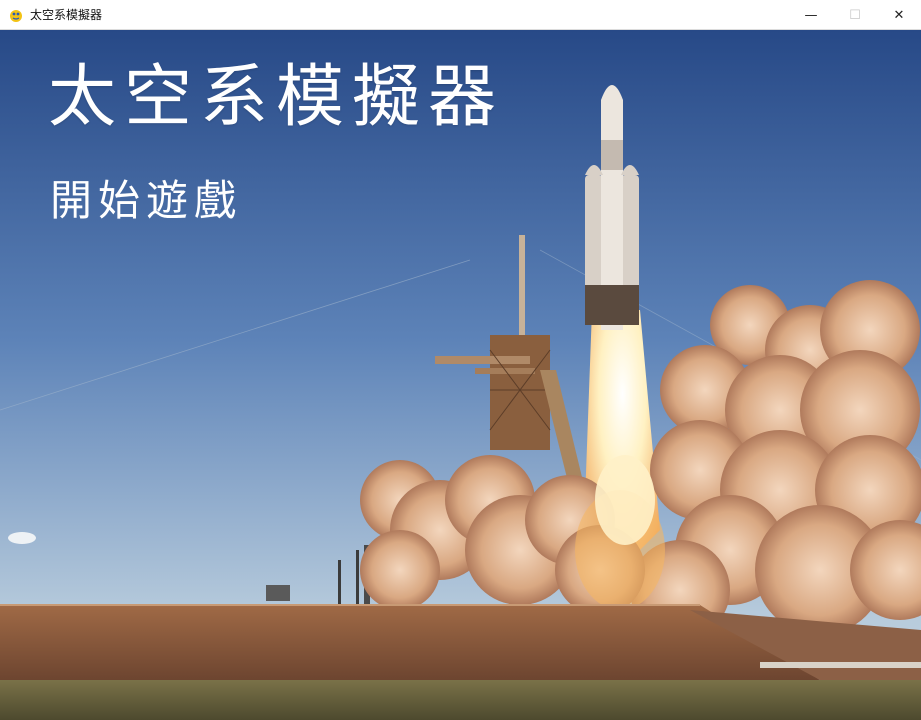 The width and height of the screenshot is (921, 720). Describe the element at coordinates (276, 97) in the screenshot. I see `game-title: 太空系模擬器` at that location.